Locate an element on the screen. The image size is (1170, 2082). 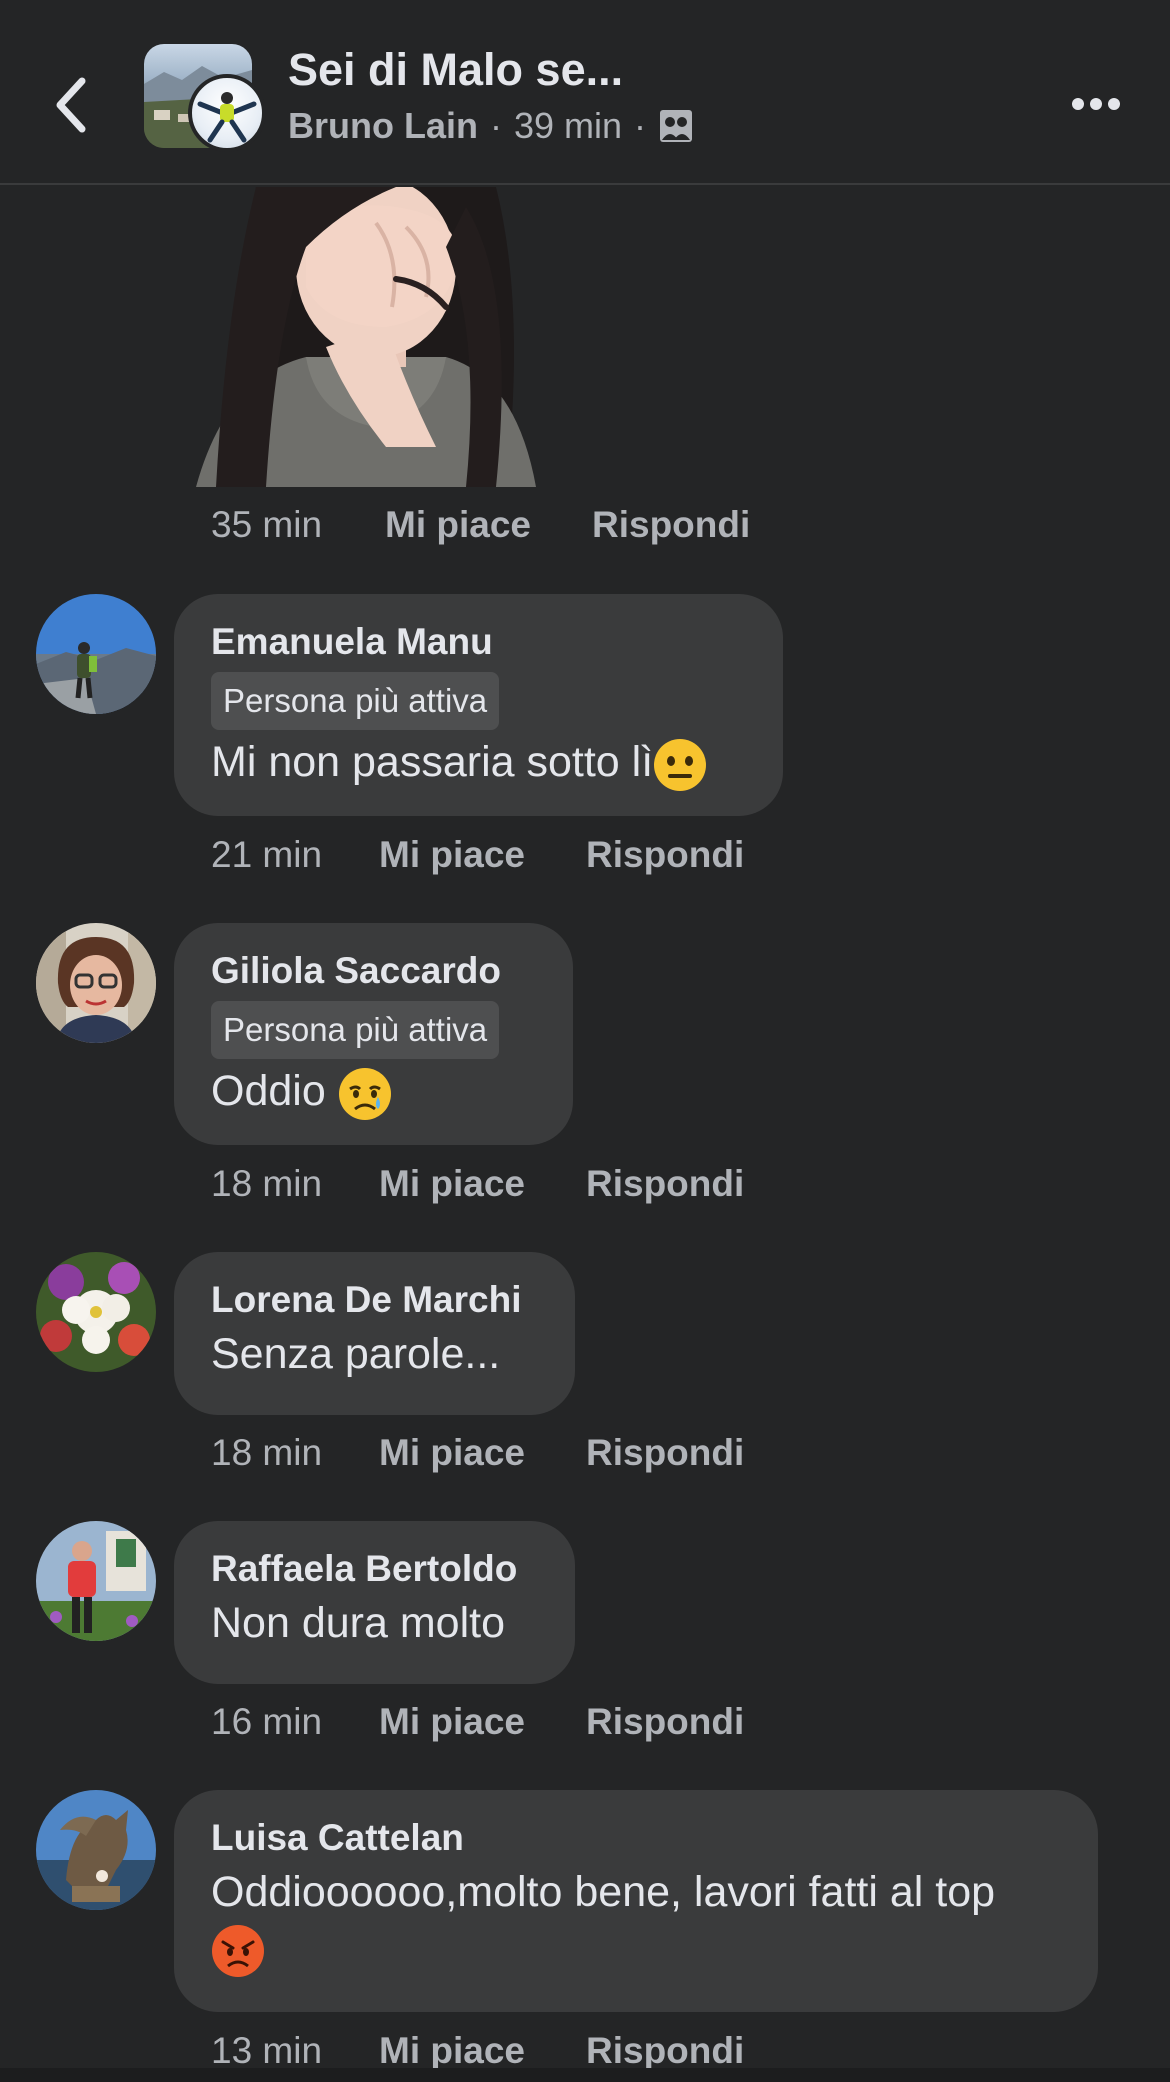
comment-time: 21 min is located at coordinates (295, 855).